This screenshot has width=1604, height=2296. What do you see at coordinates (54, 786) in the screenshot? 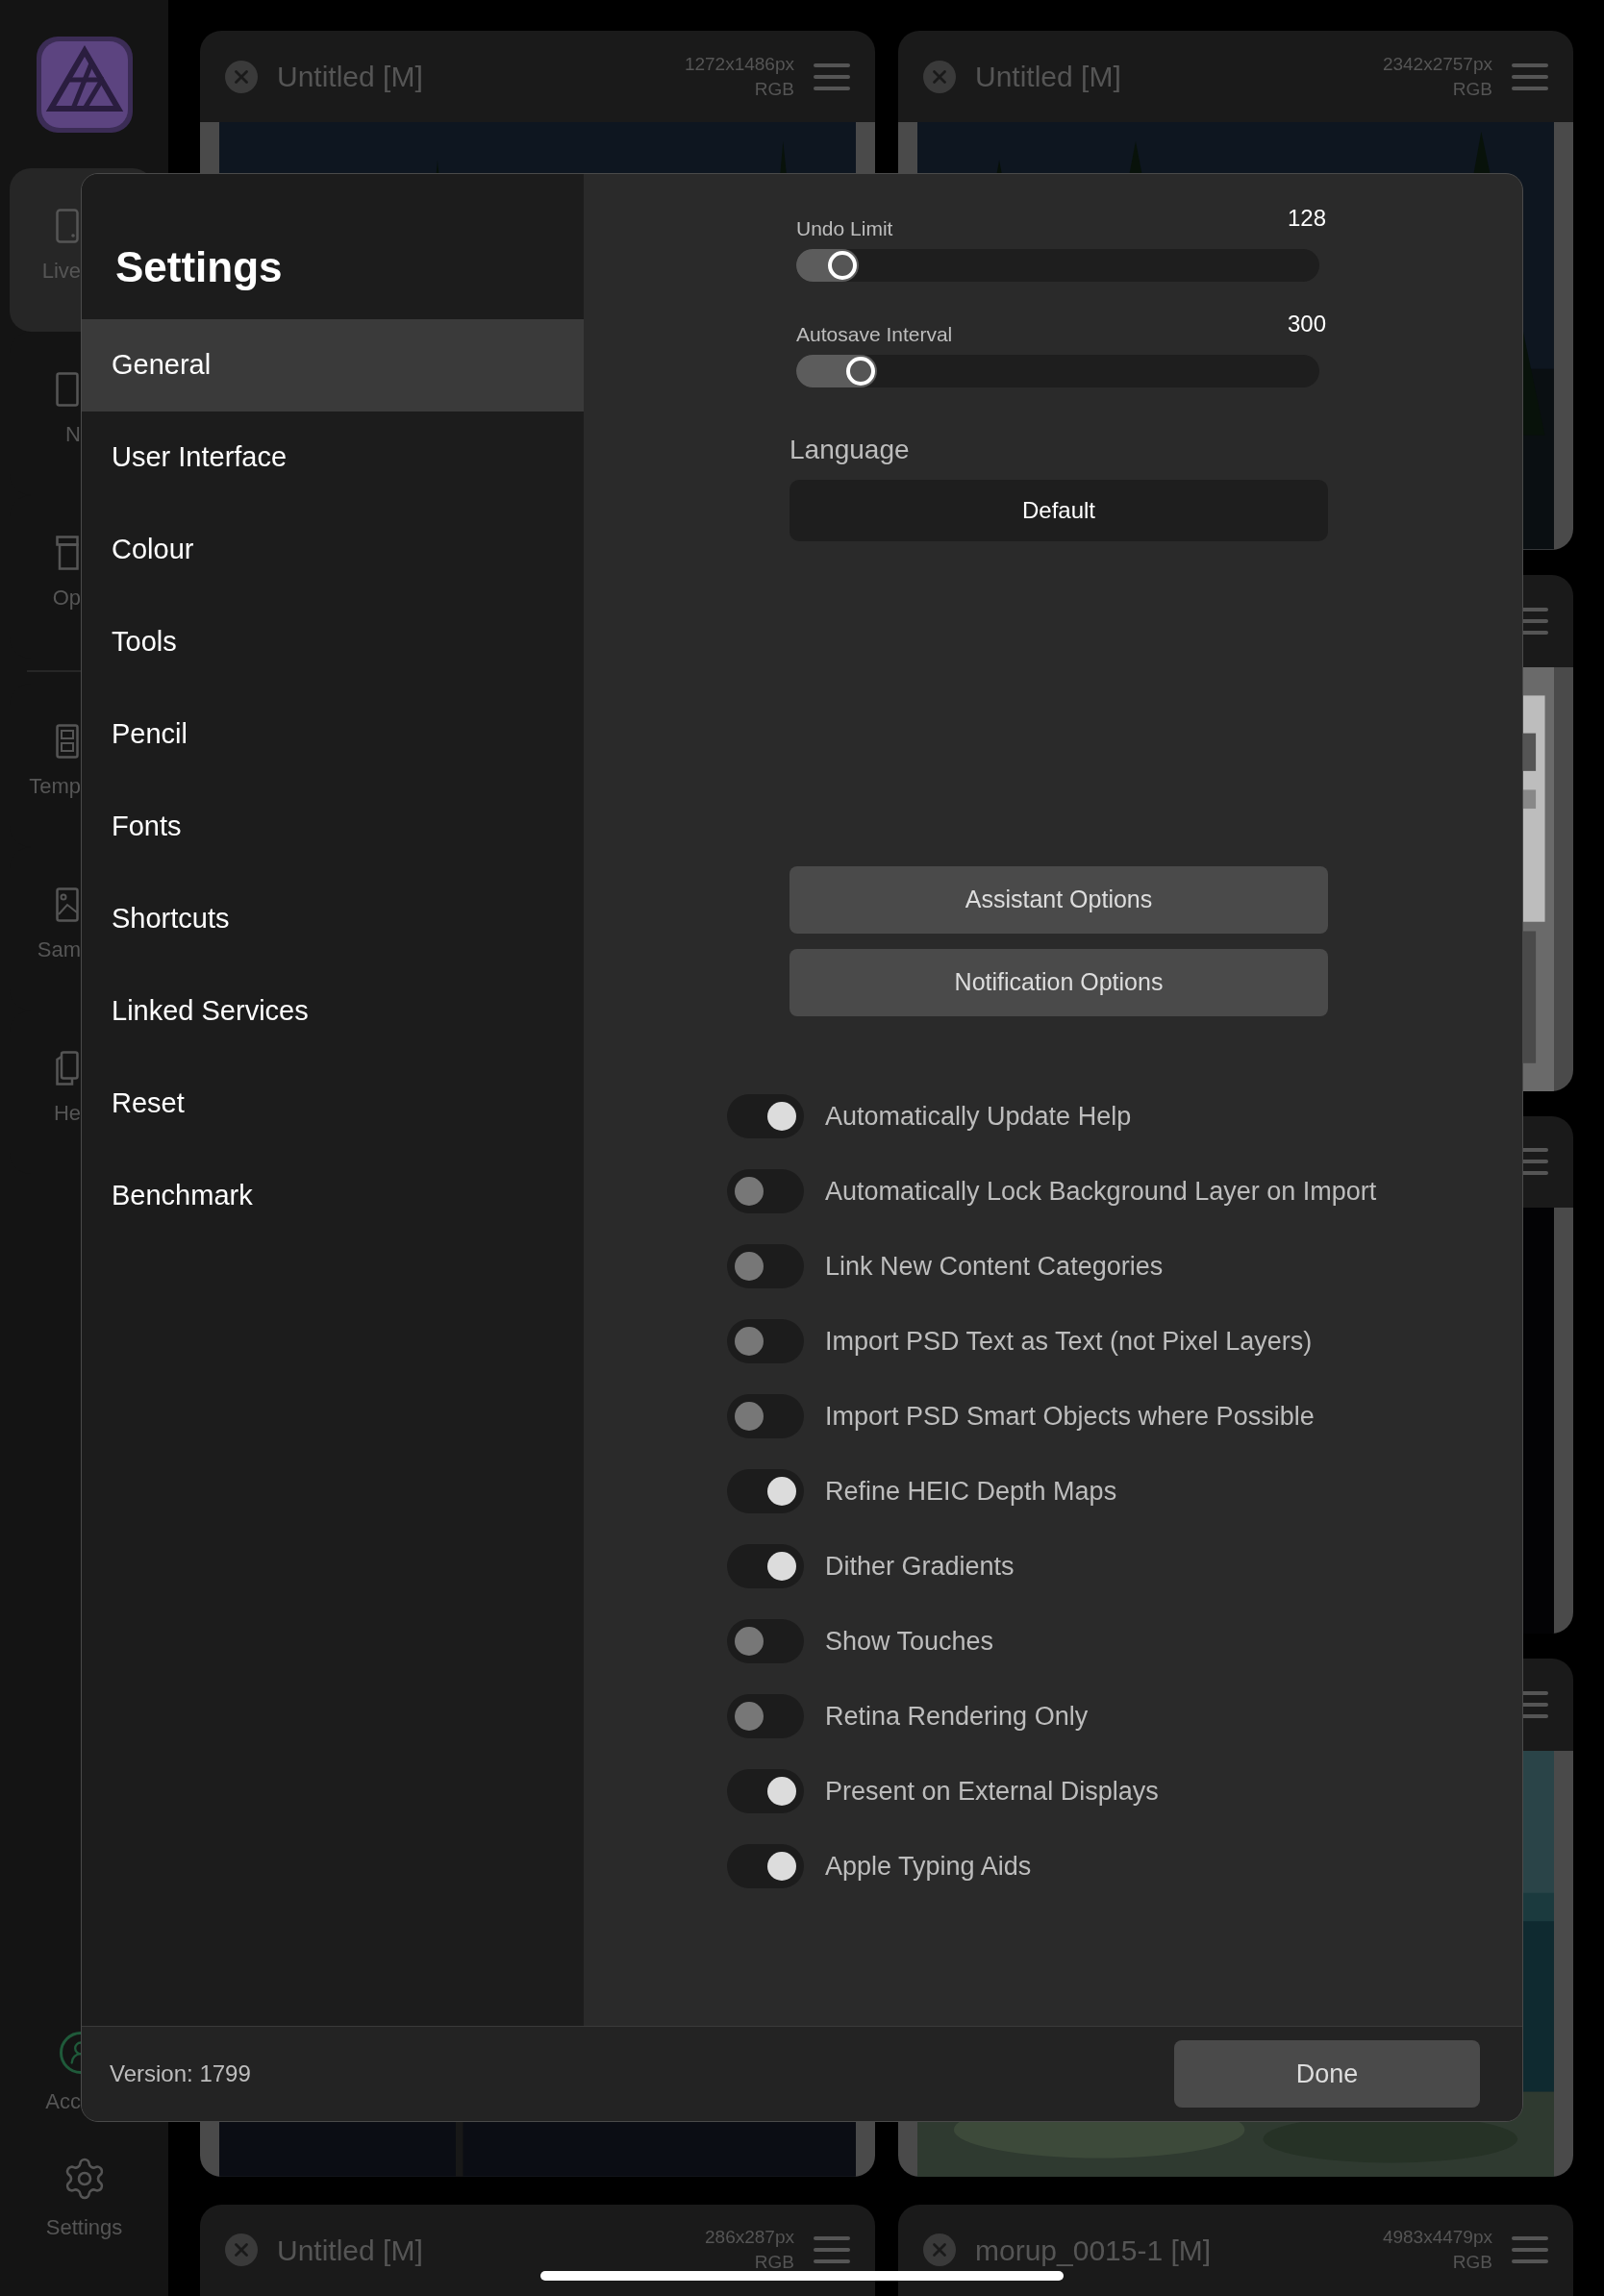
I see `sidebar-label: Temp` at bounding box center [54, 786].